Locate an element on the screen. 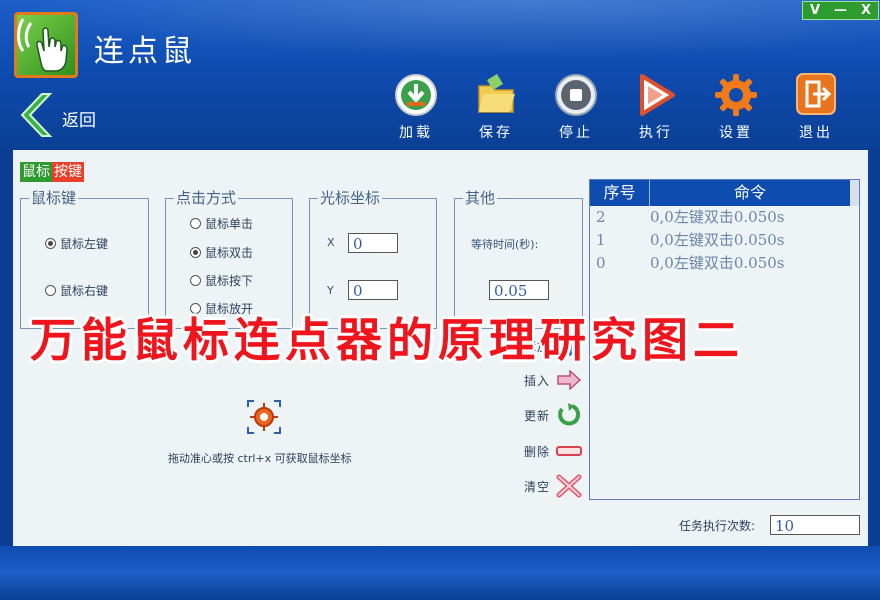 This screenshot has height=600, width=880. exit-button: 退出 is located at coordinates (816, 107).